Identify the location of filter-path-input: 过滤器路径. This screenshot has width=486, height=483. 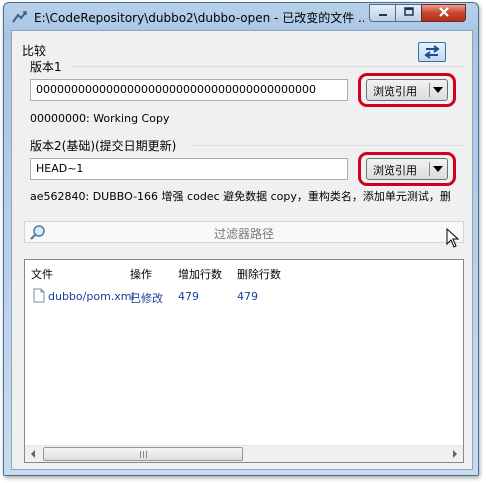
(244, 232).